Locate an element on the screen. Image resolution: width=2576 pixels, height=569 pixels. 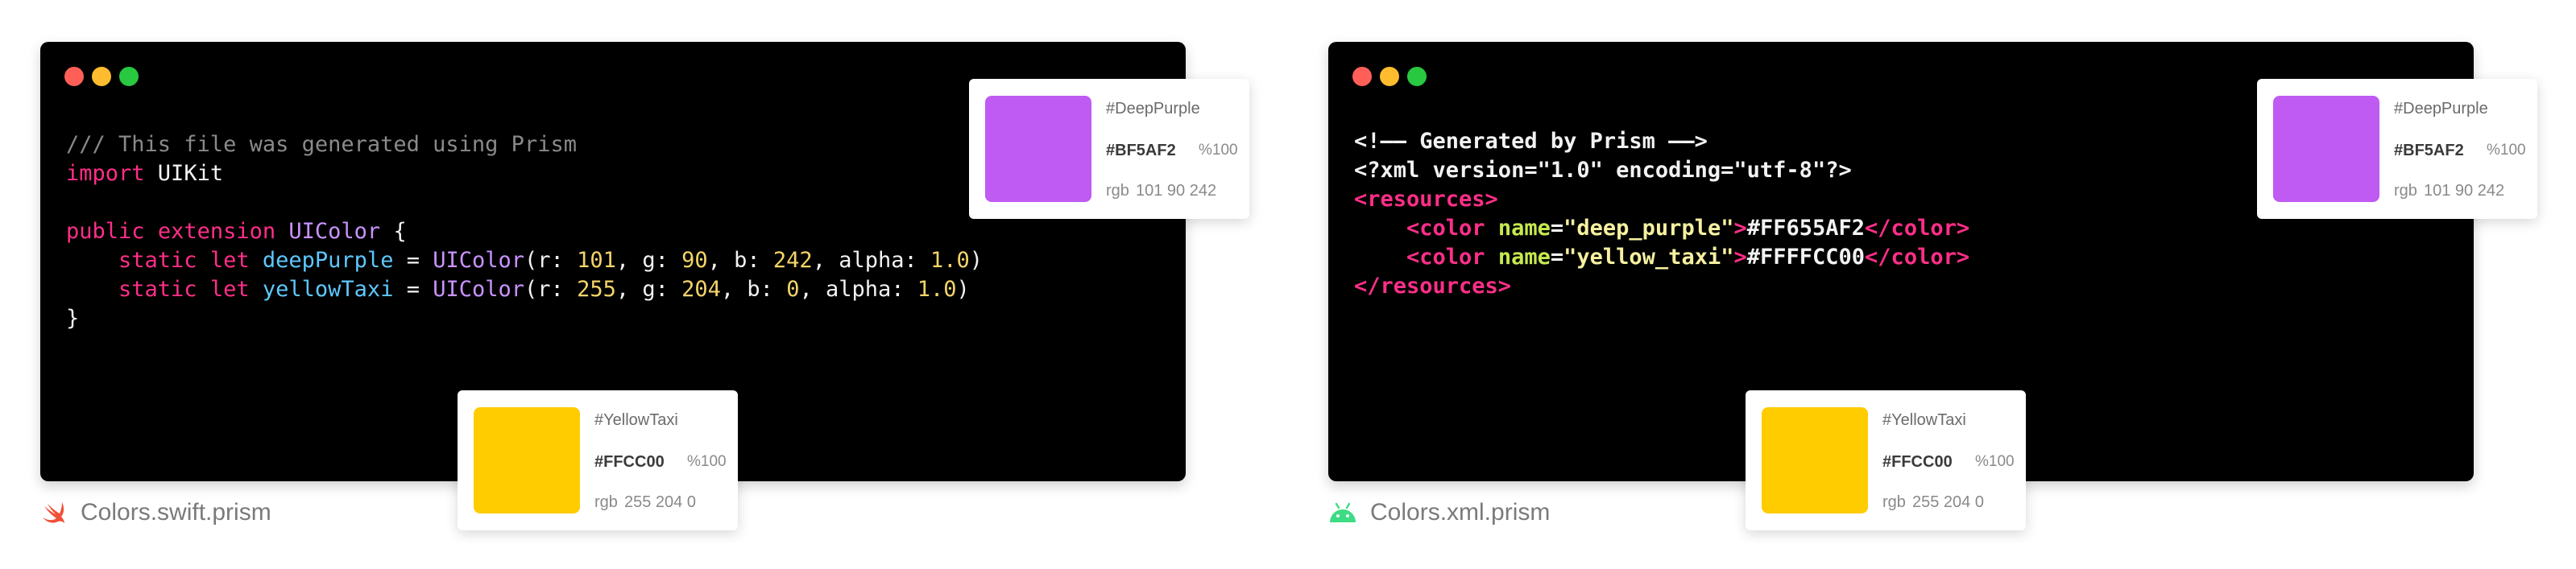
code-token: , g: is located at coordinates (648, 261).